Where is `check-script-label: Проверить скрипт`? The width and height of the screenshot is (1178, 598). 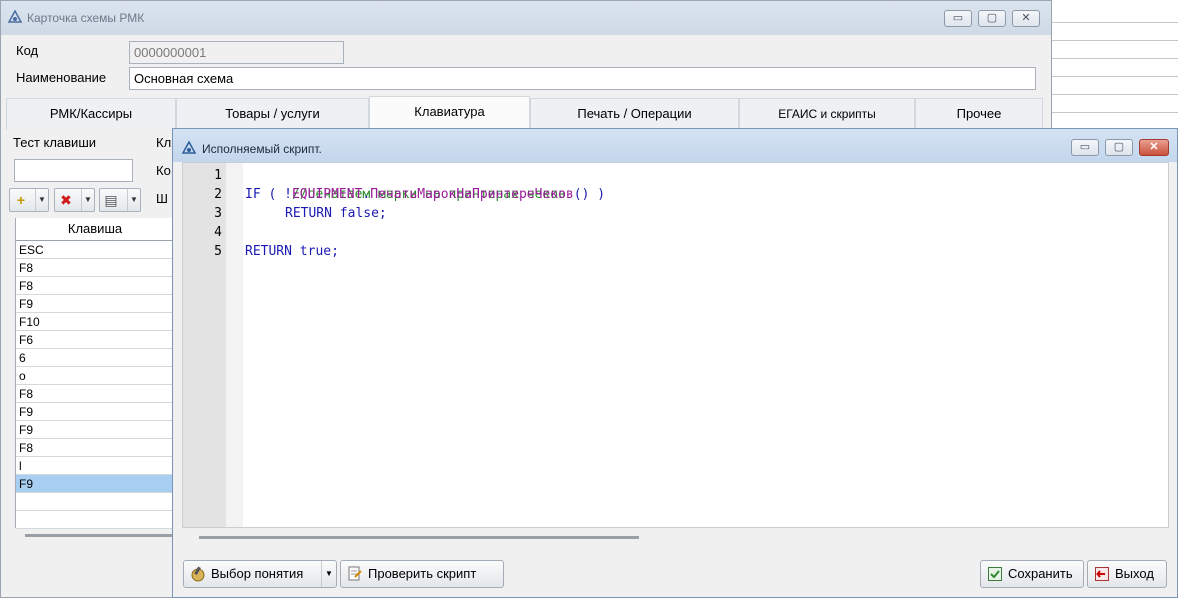 check-script-label: Проверить скрипт is located at coordinates (422, 573).